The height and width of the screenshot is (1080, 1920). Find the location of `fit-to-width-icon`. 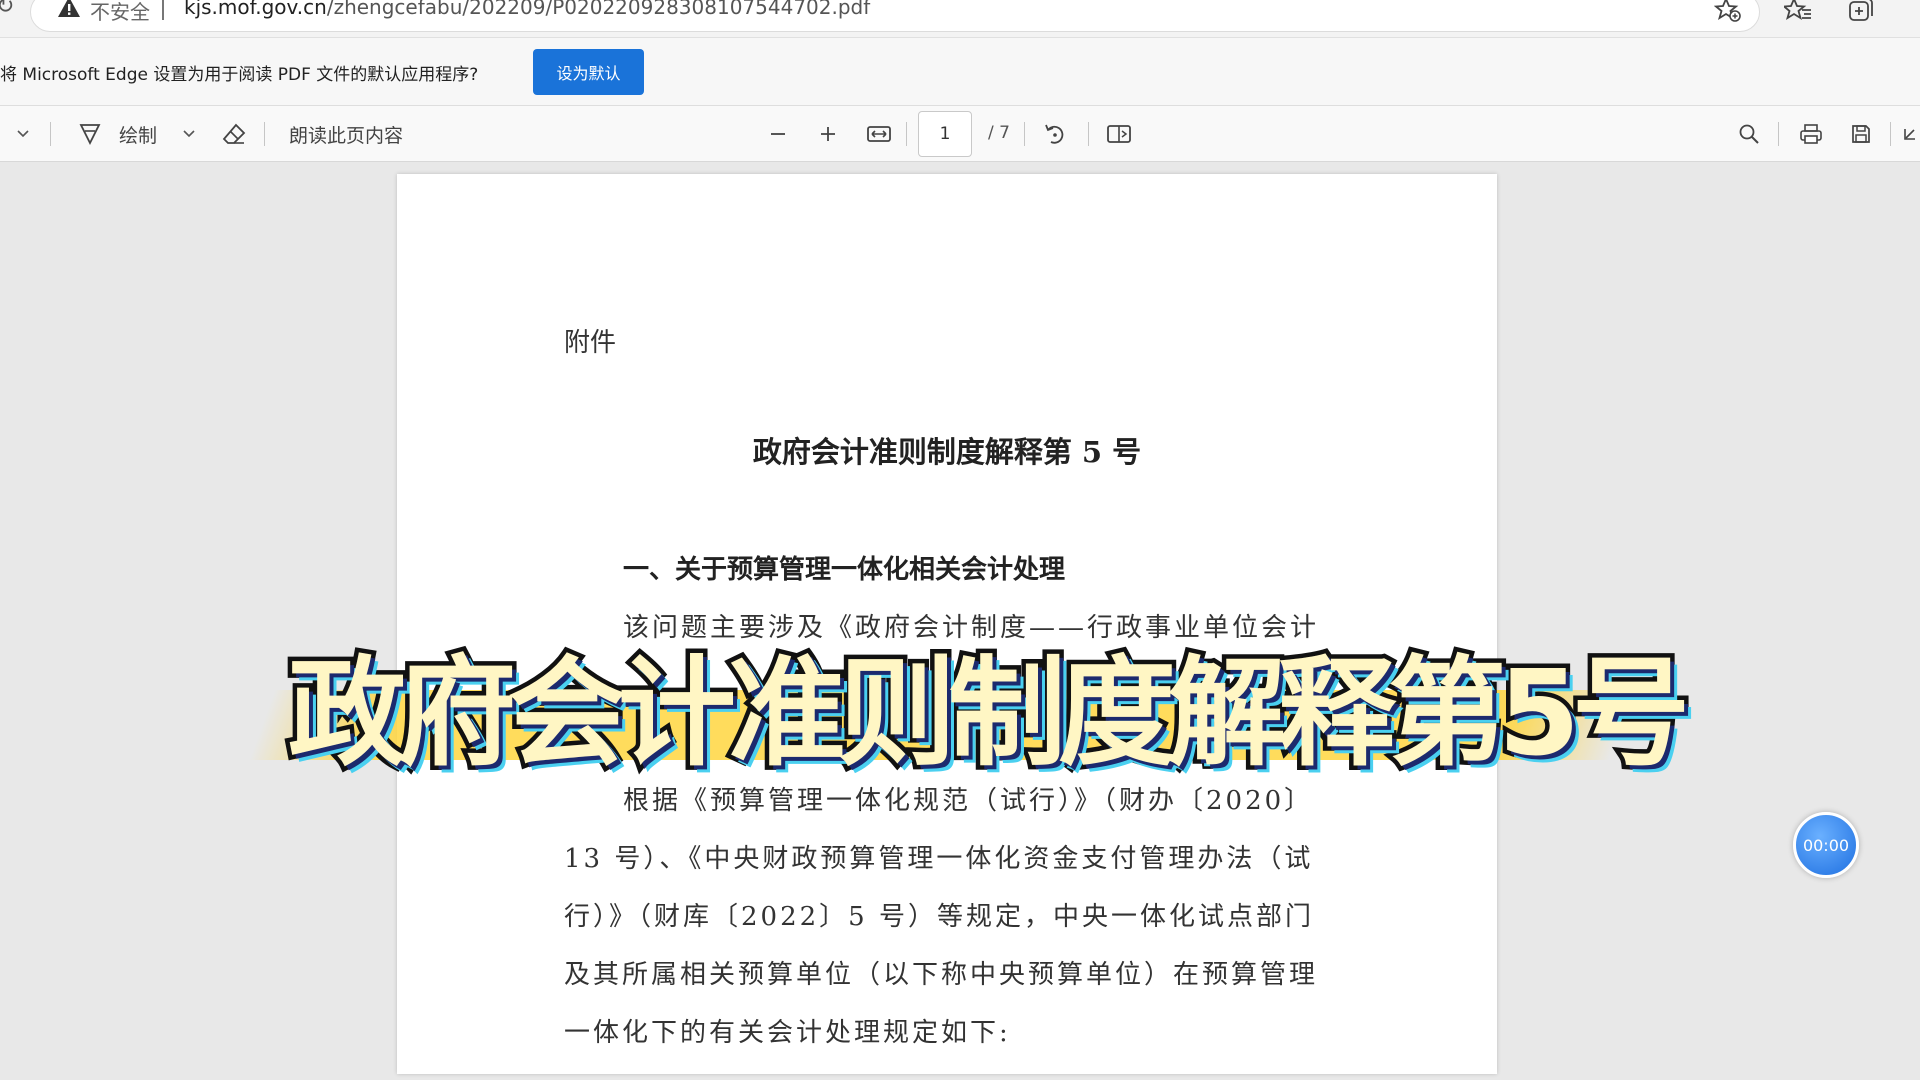

fit-to-width-icon is located at coordinates (879, 134).